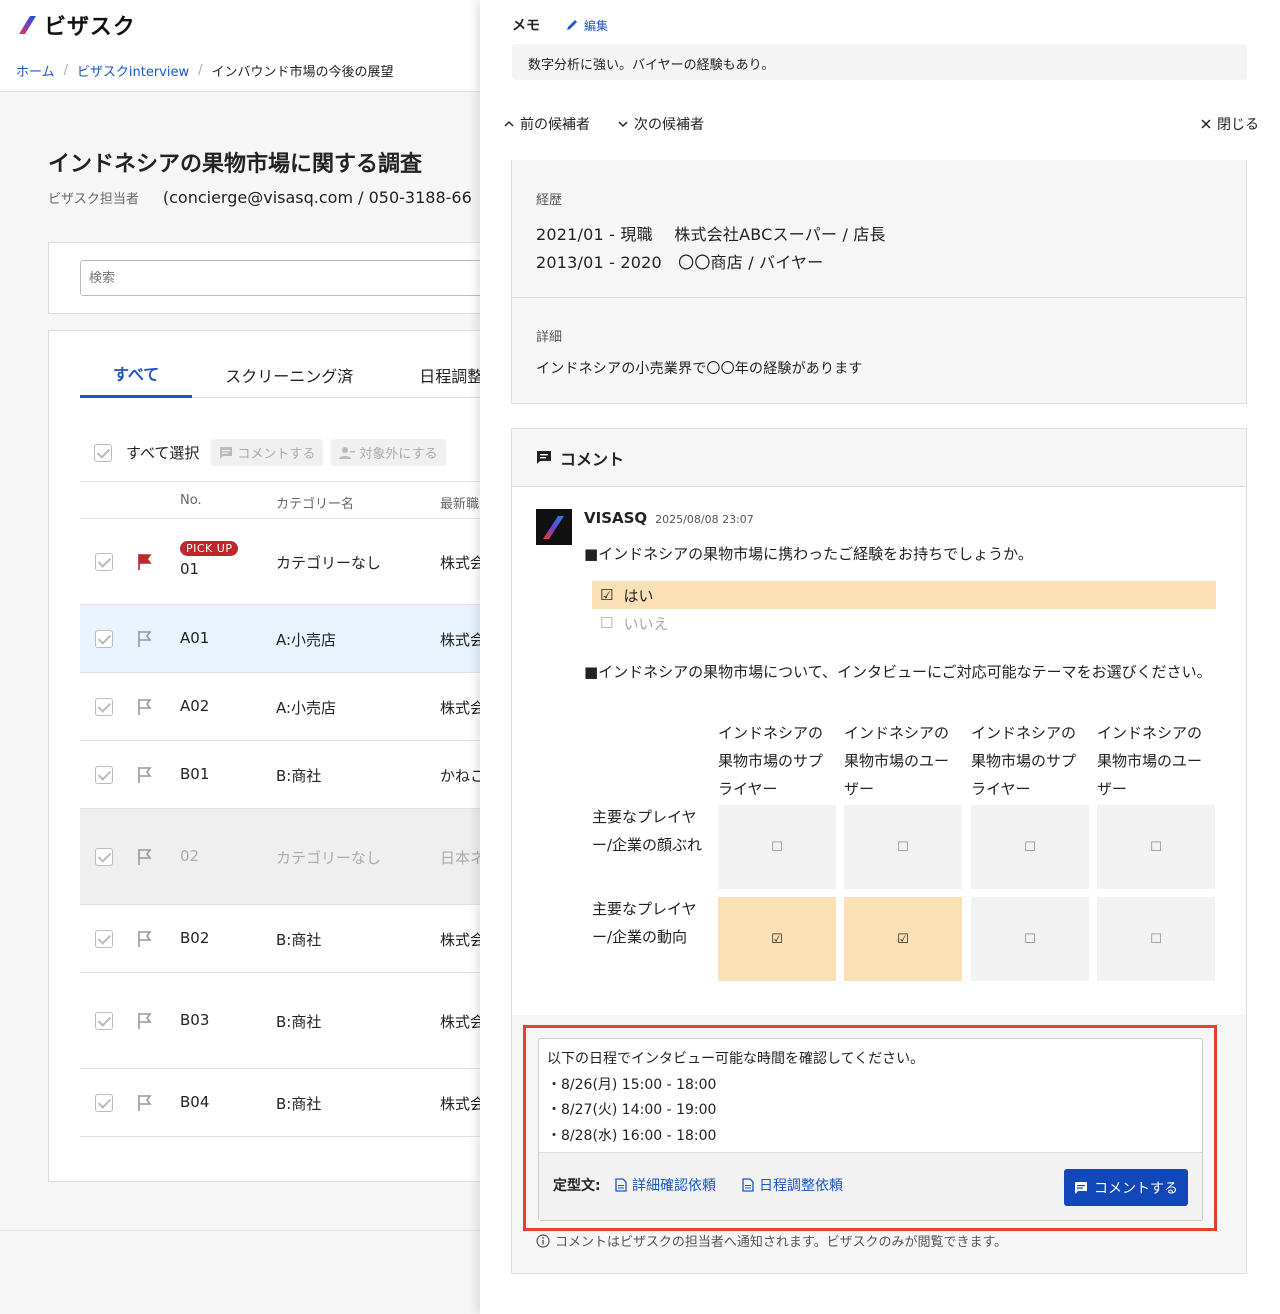  I want to click on comment-date: 2025/08/08 23:07, so click(704, 519).